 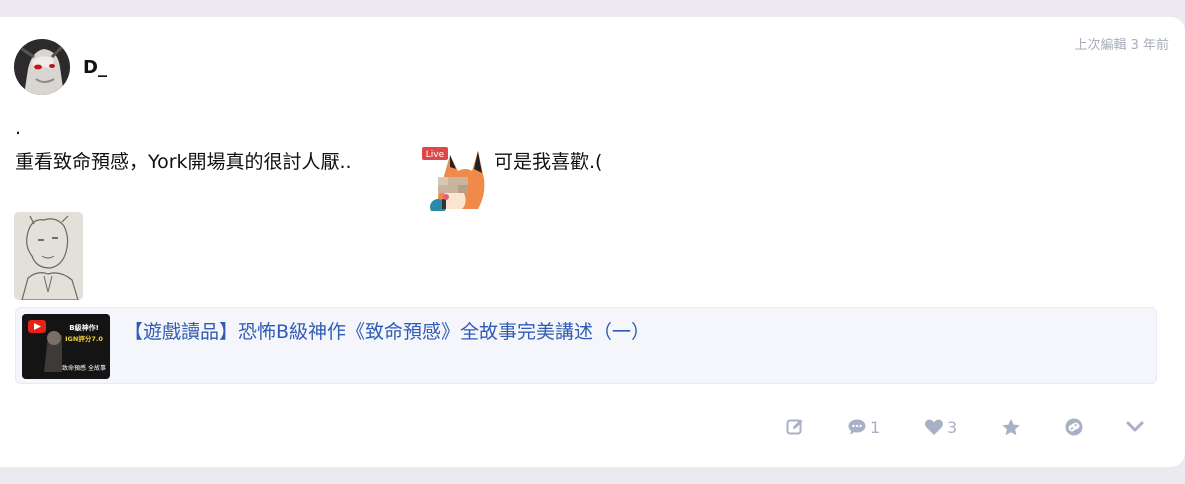 What do you see at coordinates (435, 155) in the screenshot?
I see `live-badge: Live` at bounding box center [435, 155].